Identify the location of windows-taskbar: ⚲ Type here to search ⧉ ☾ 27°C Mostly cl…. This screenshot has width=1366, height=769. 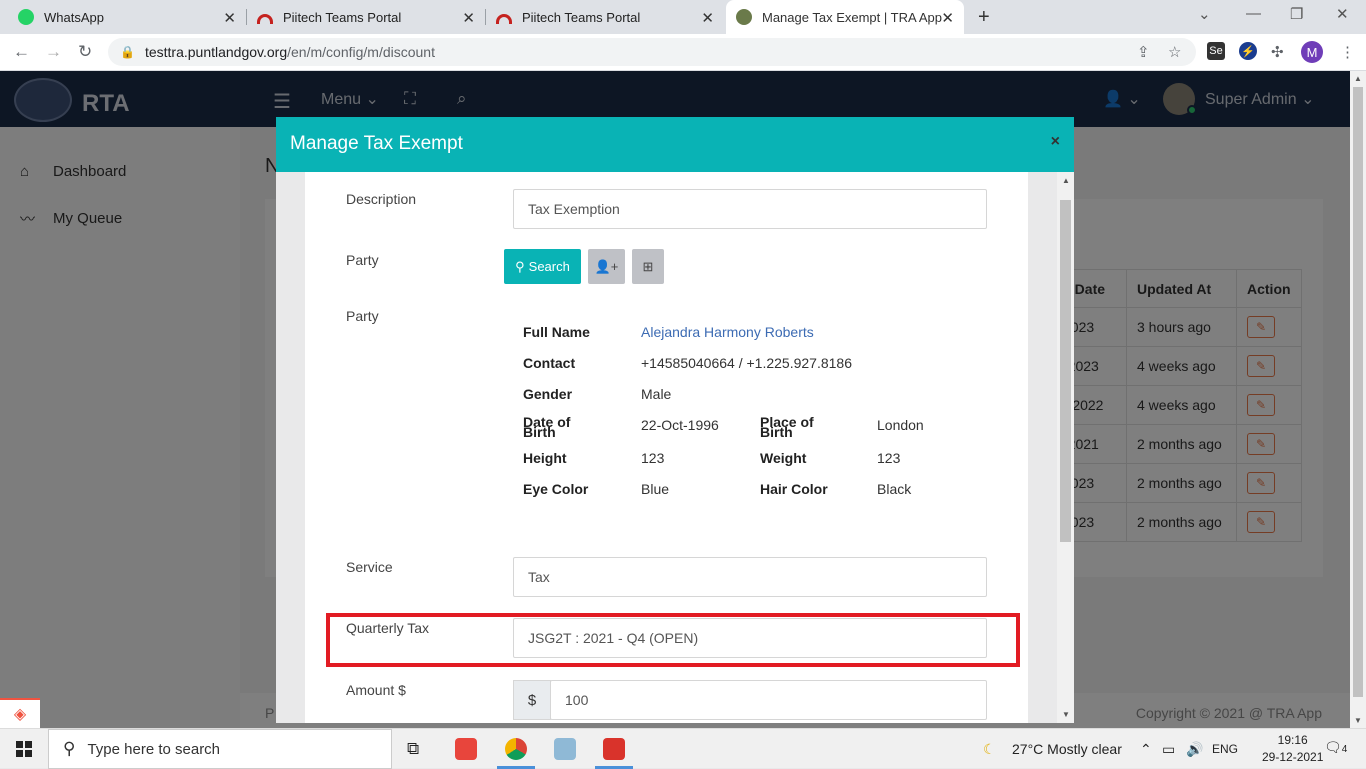
(683, 748).